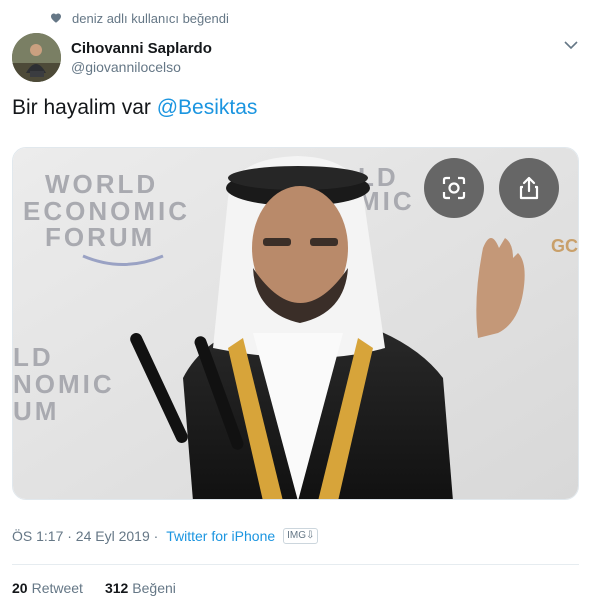  What do you see at coordinates (36, 57) in the screenshot?
I see `avatar` at bounding box center [36, 57].